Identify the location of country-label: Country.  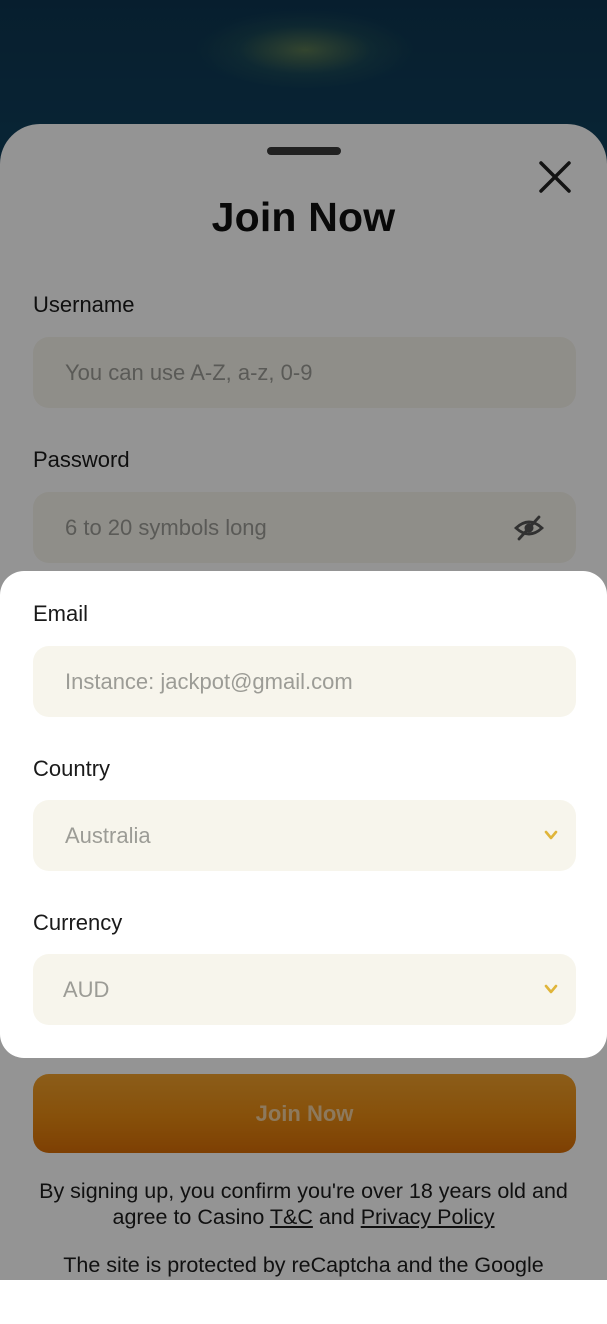
(72, 768).